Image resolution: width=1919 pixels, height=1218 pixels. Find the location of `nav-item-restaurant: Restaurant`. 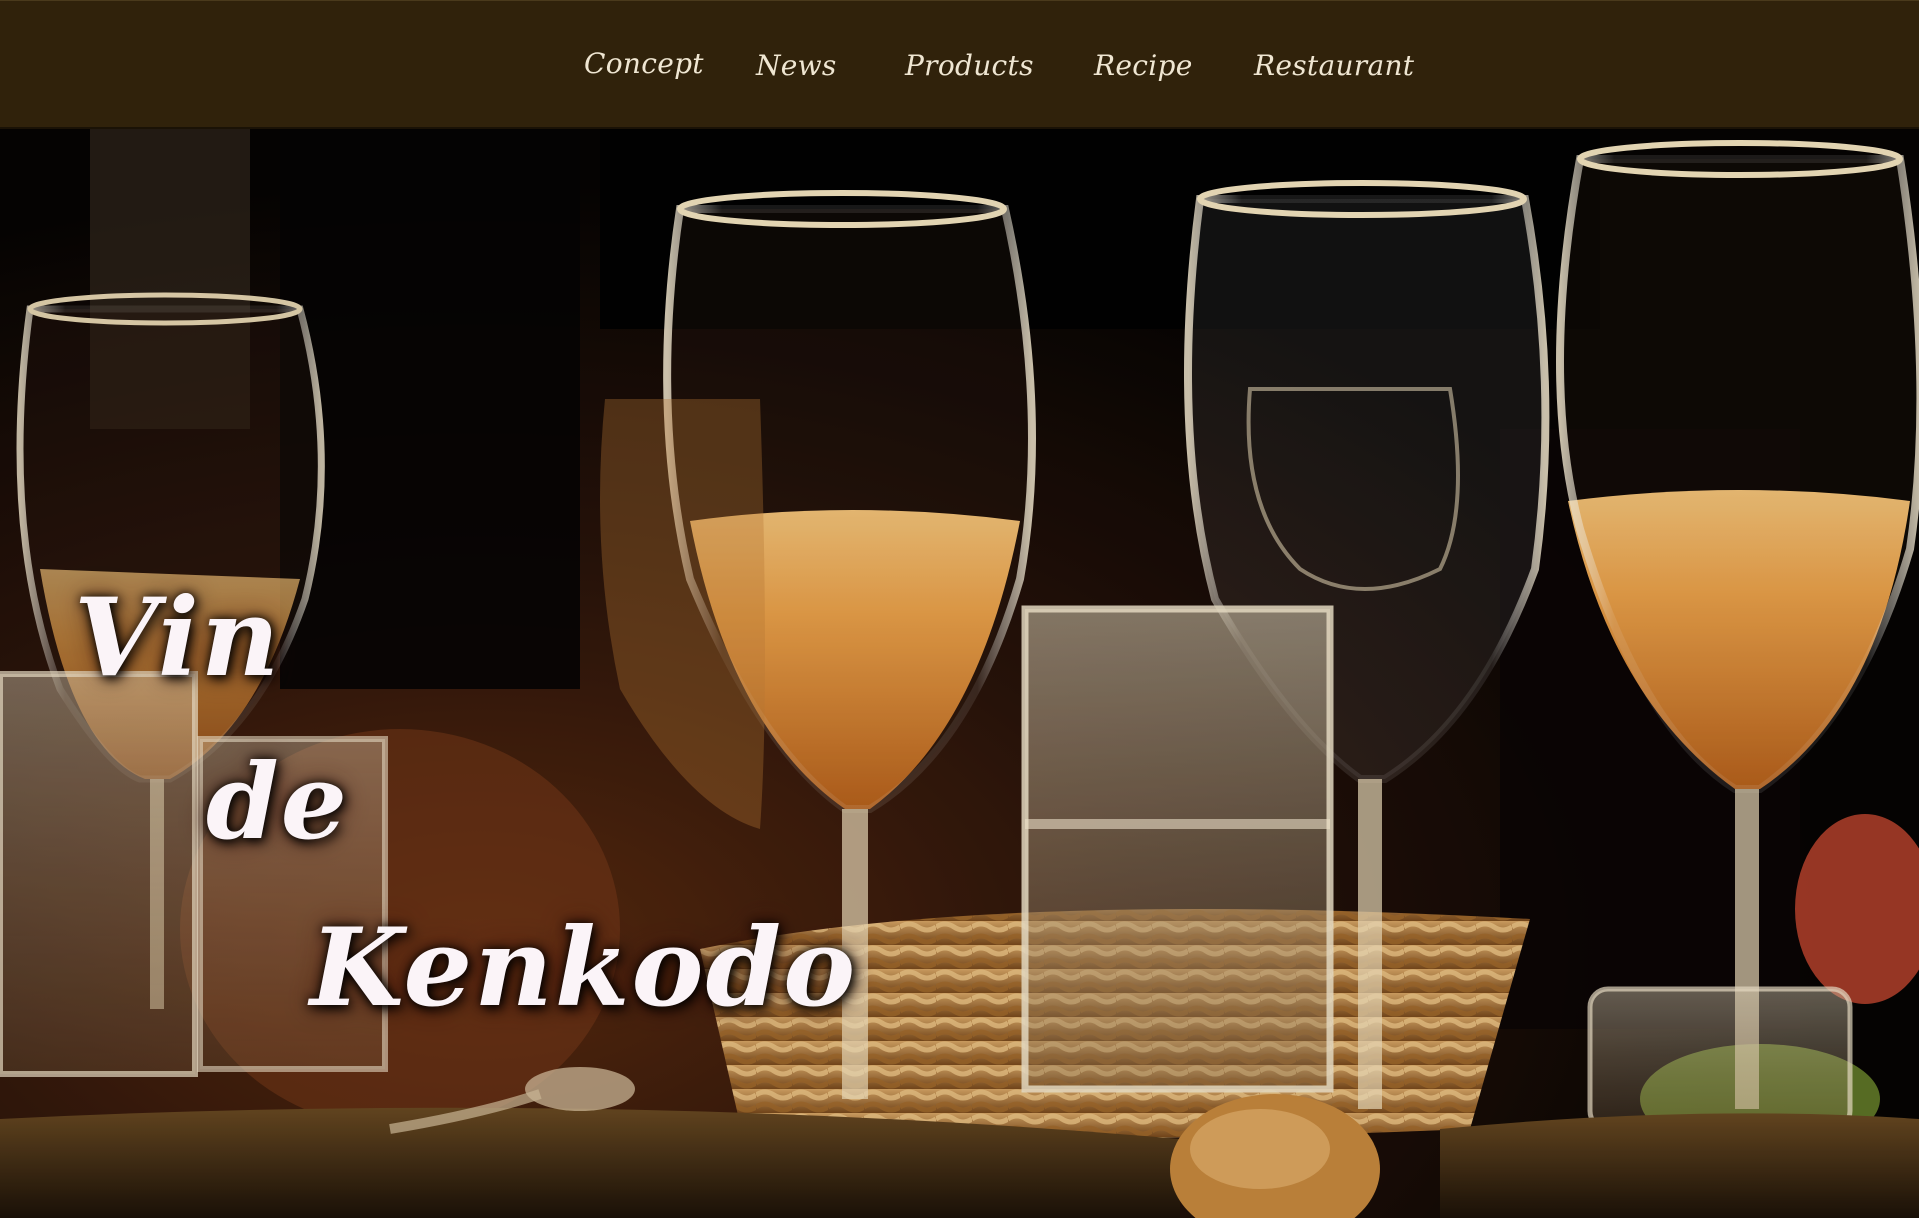

nav-item-restaurant: Restaurant is located at coordinates (1334, 65).